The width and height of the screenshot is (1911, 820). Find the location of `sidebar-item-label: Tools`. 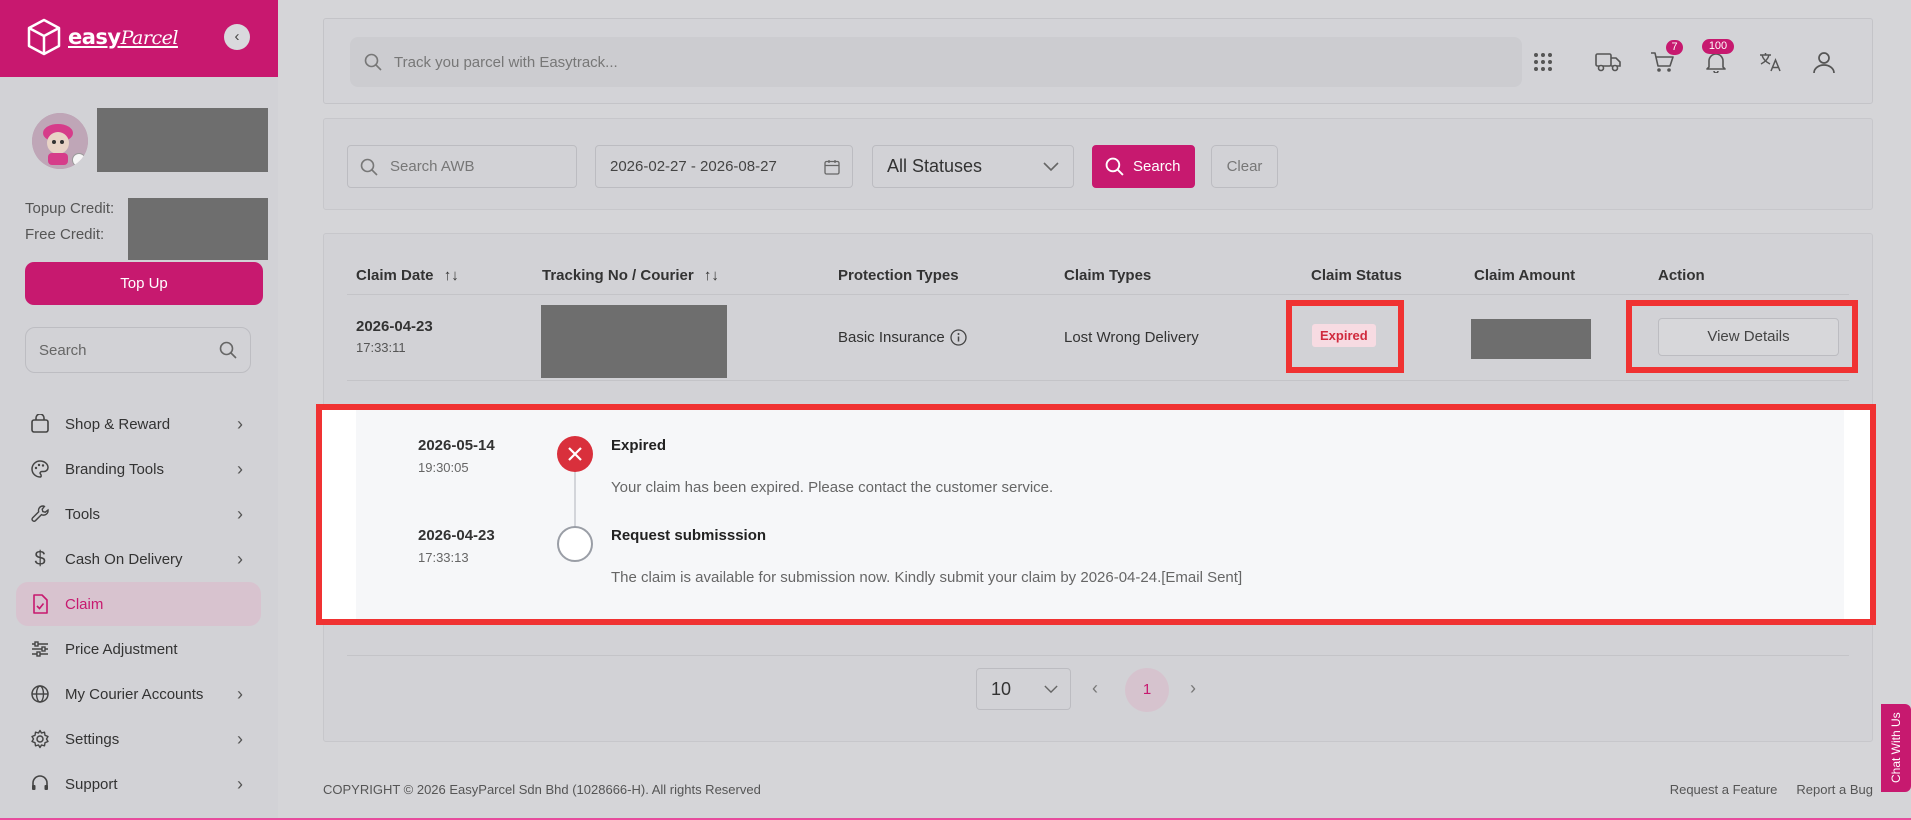

sidebar-item-label: Tools is located at coordinates (83, 514).